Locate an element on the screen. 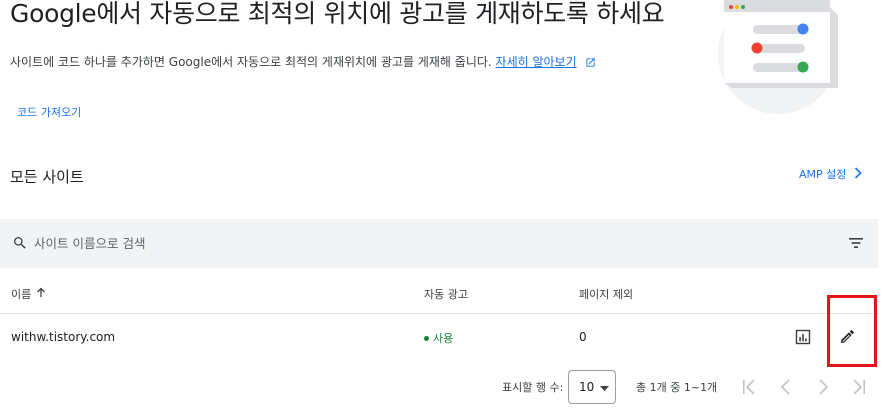  column-header-page-exclusions: 페이지 제외 is located at coordinates (606, 294).